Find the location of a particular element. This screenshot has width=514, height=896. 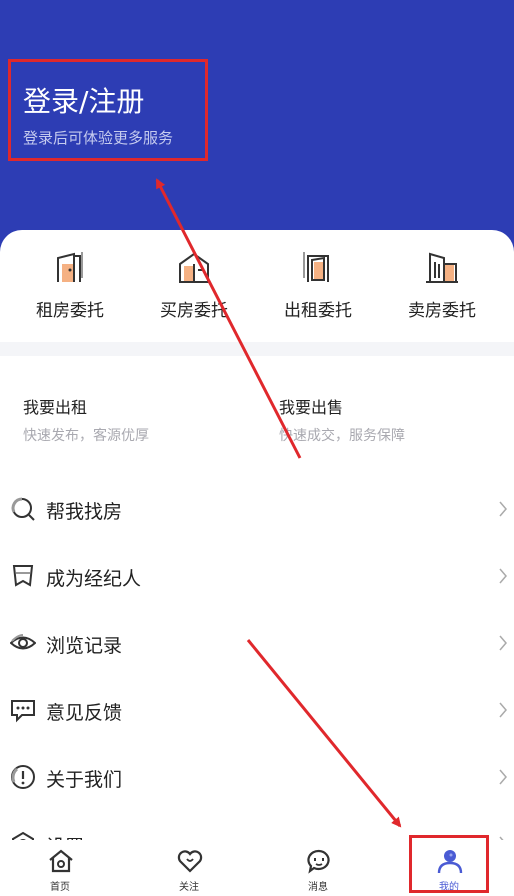

menu-label: 帮我找房 is located at coordinates (84, 512).